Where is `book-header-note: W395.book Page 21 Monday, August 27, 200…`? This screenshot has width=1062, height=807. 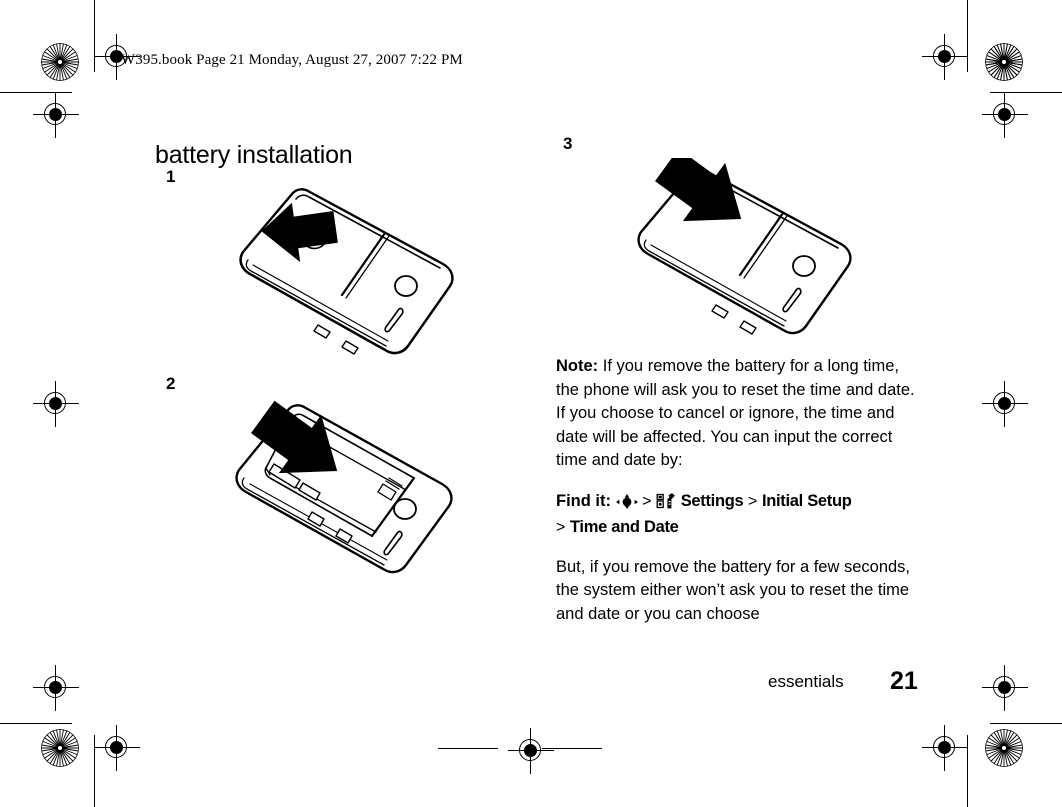 book-header-note: W395.book Page 21 Monday, August 27, 200… is located at coordinates (292, 60).